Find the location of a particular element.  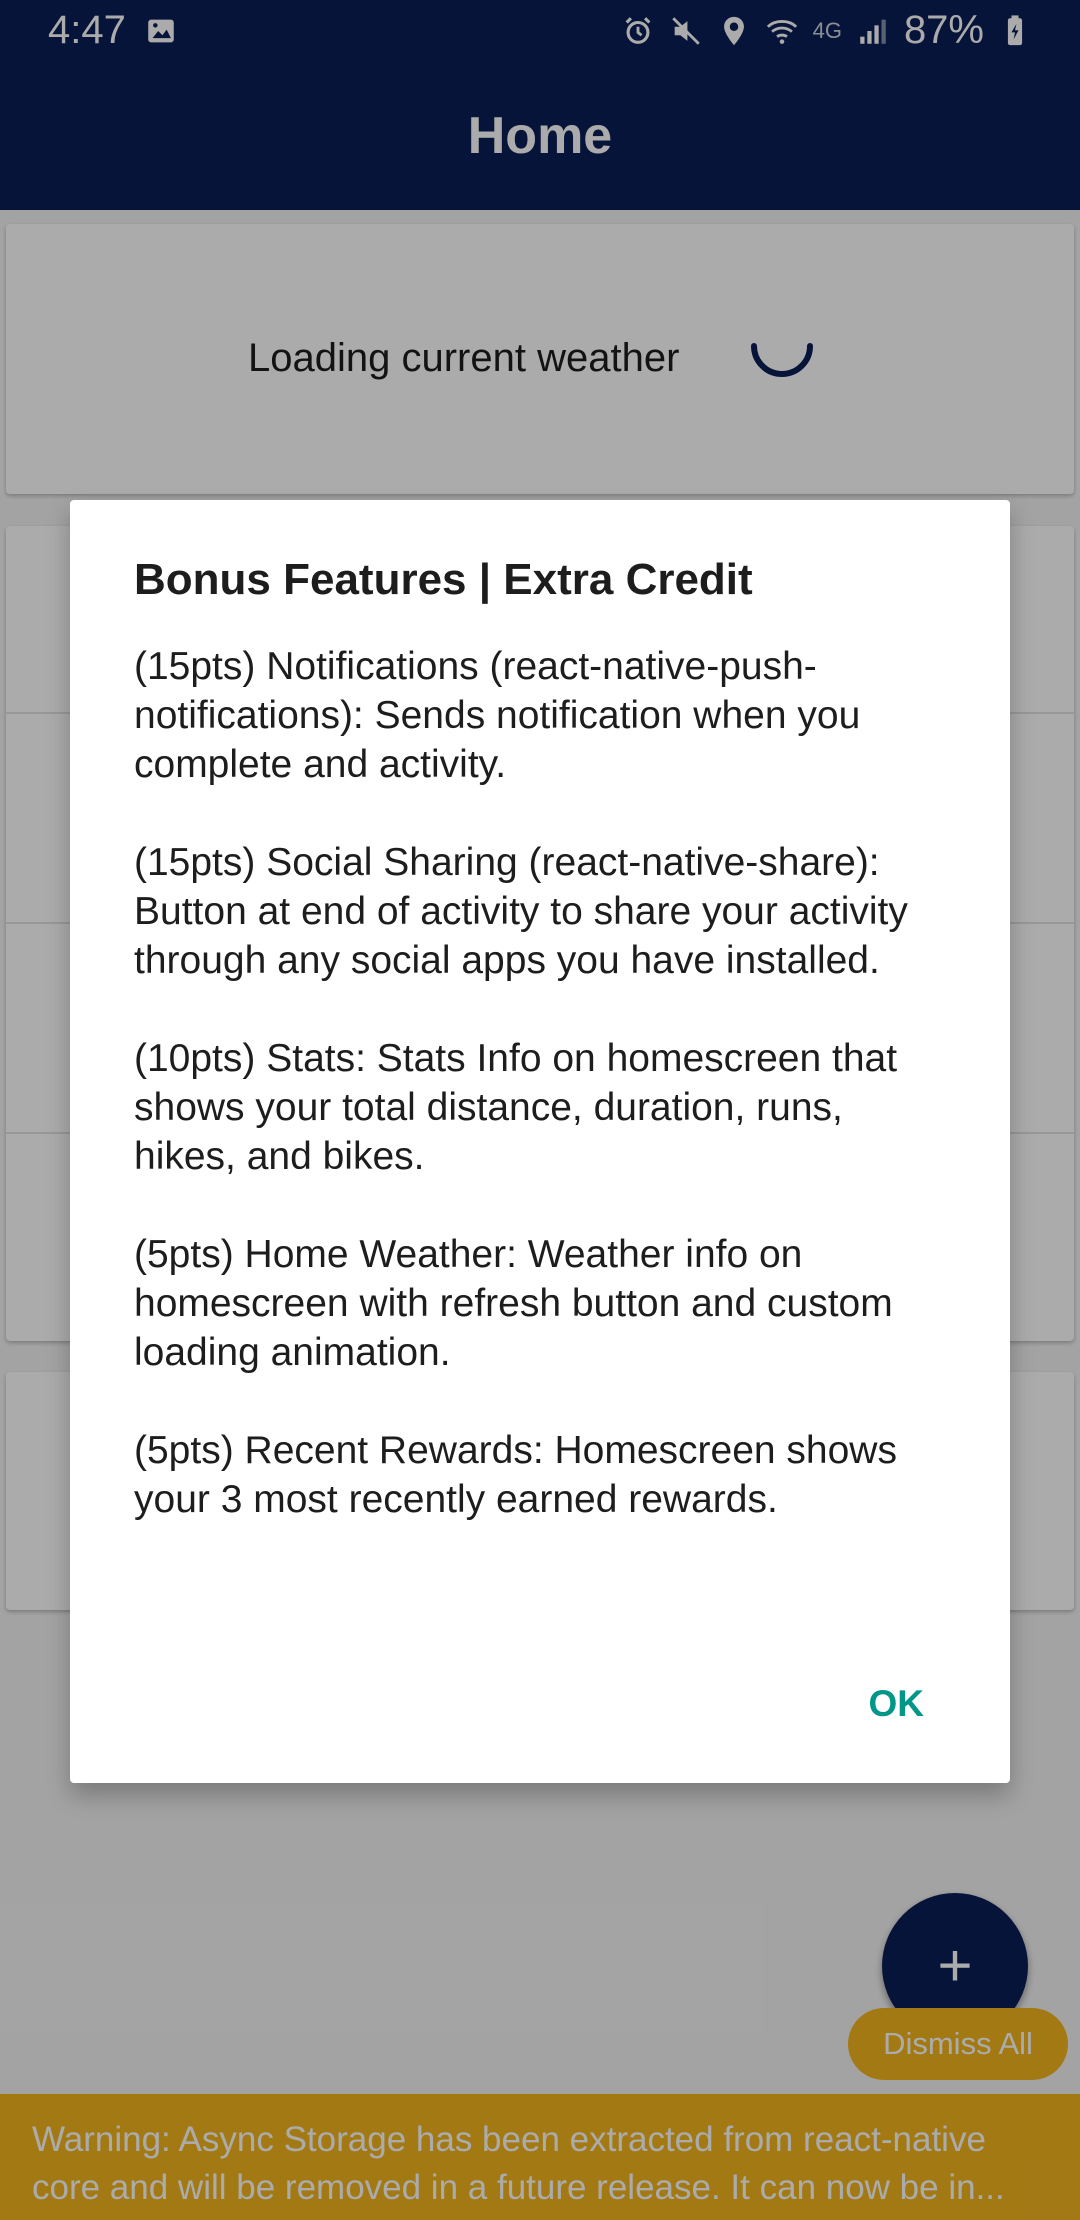

ok-button: OK is located at coordinates (897, 1703).